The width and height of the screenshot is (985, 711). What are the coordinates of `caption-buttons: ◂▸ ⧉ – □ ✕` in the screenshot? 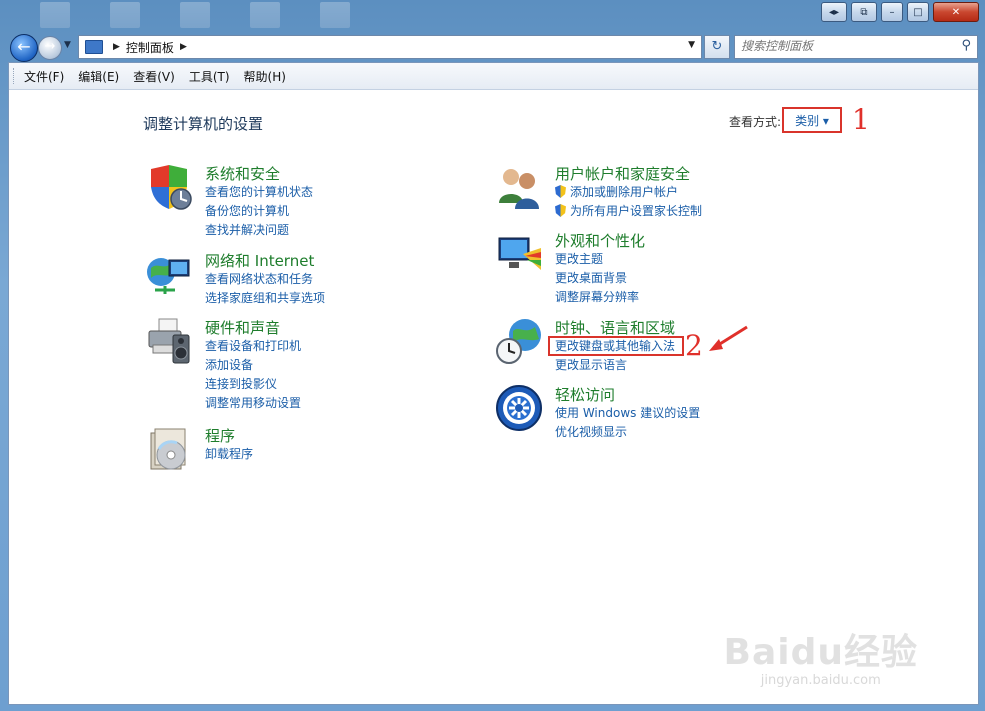 It's located at (900, 12).